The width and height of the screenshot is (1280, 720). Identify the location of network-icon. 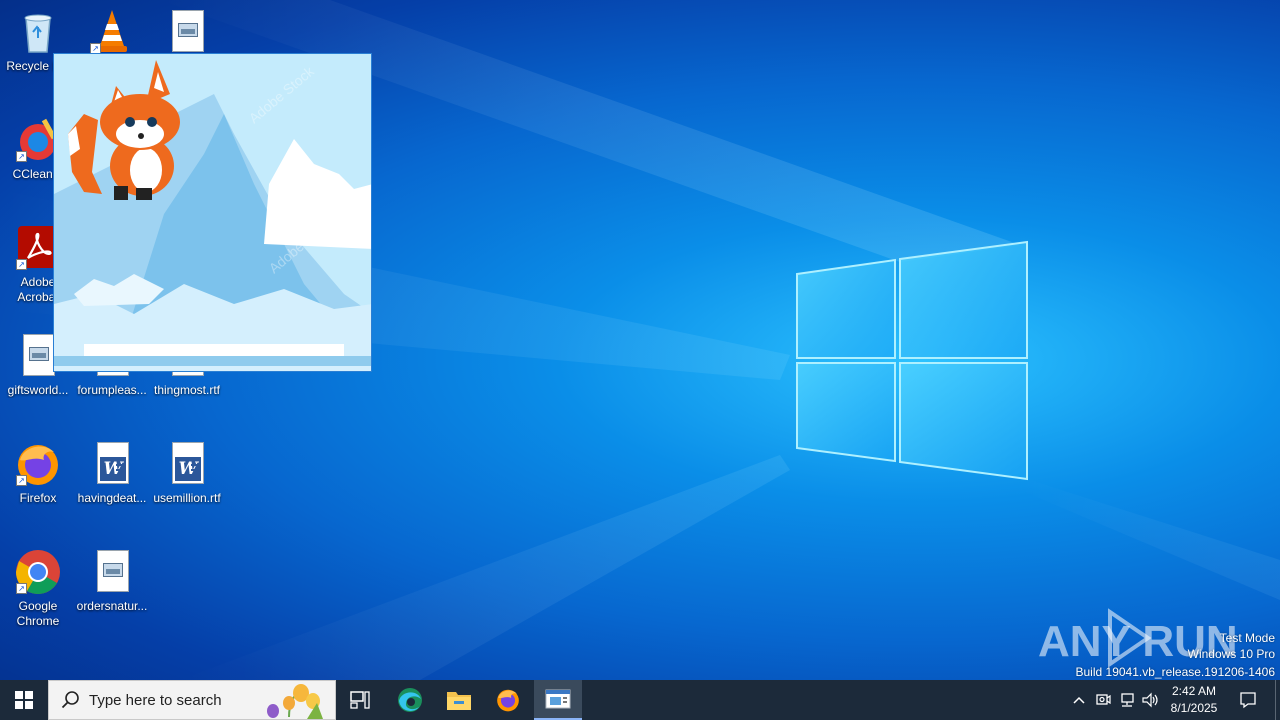
(1127, 700).